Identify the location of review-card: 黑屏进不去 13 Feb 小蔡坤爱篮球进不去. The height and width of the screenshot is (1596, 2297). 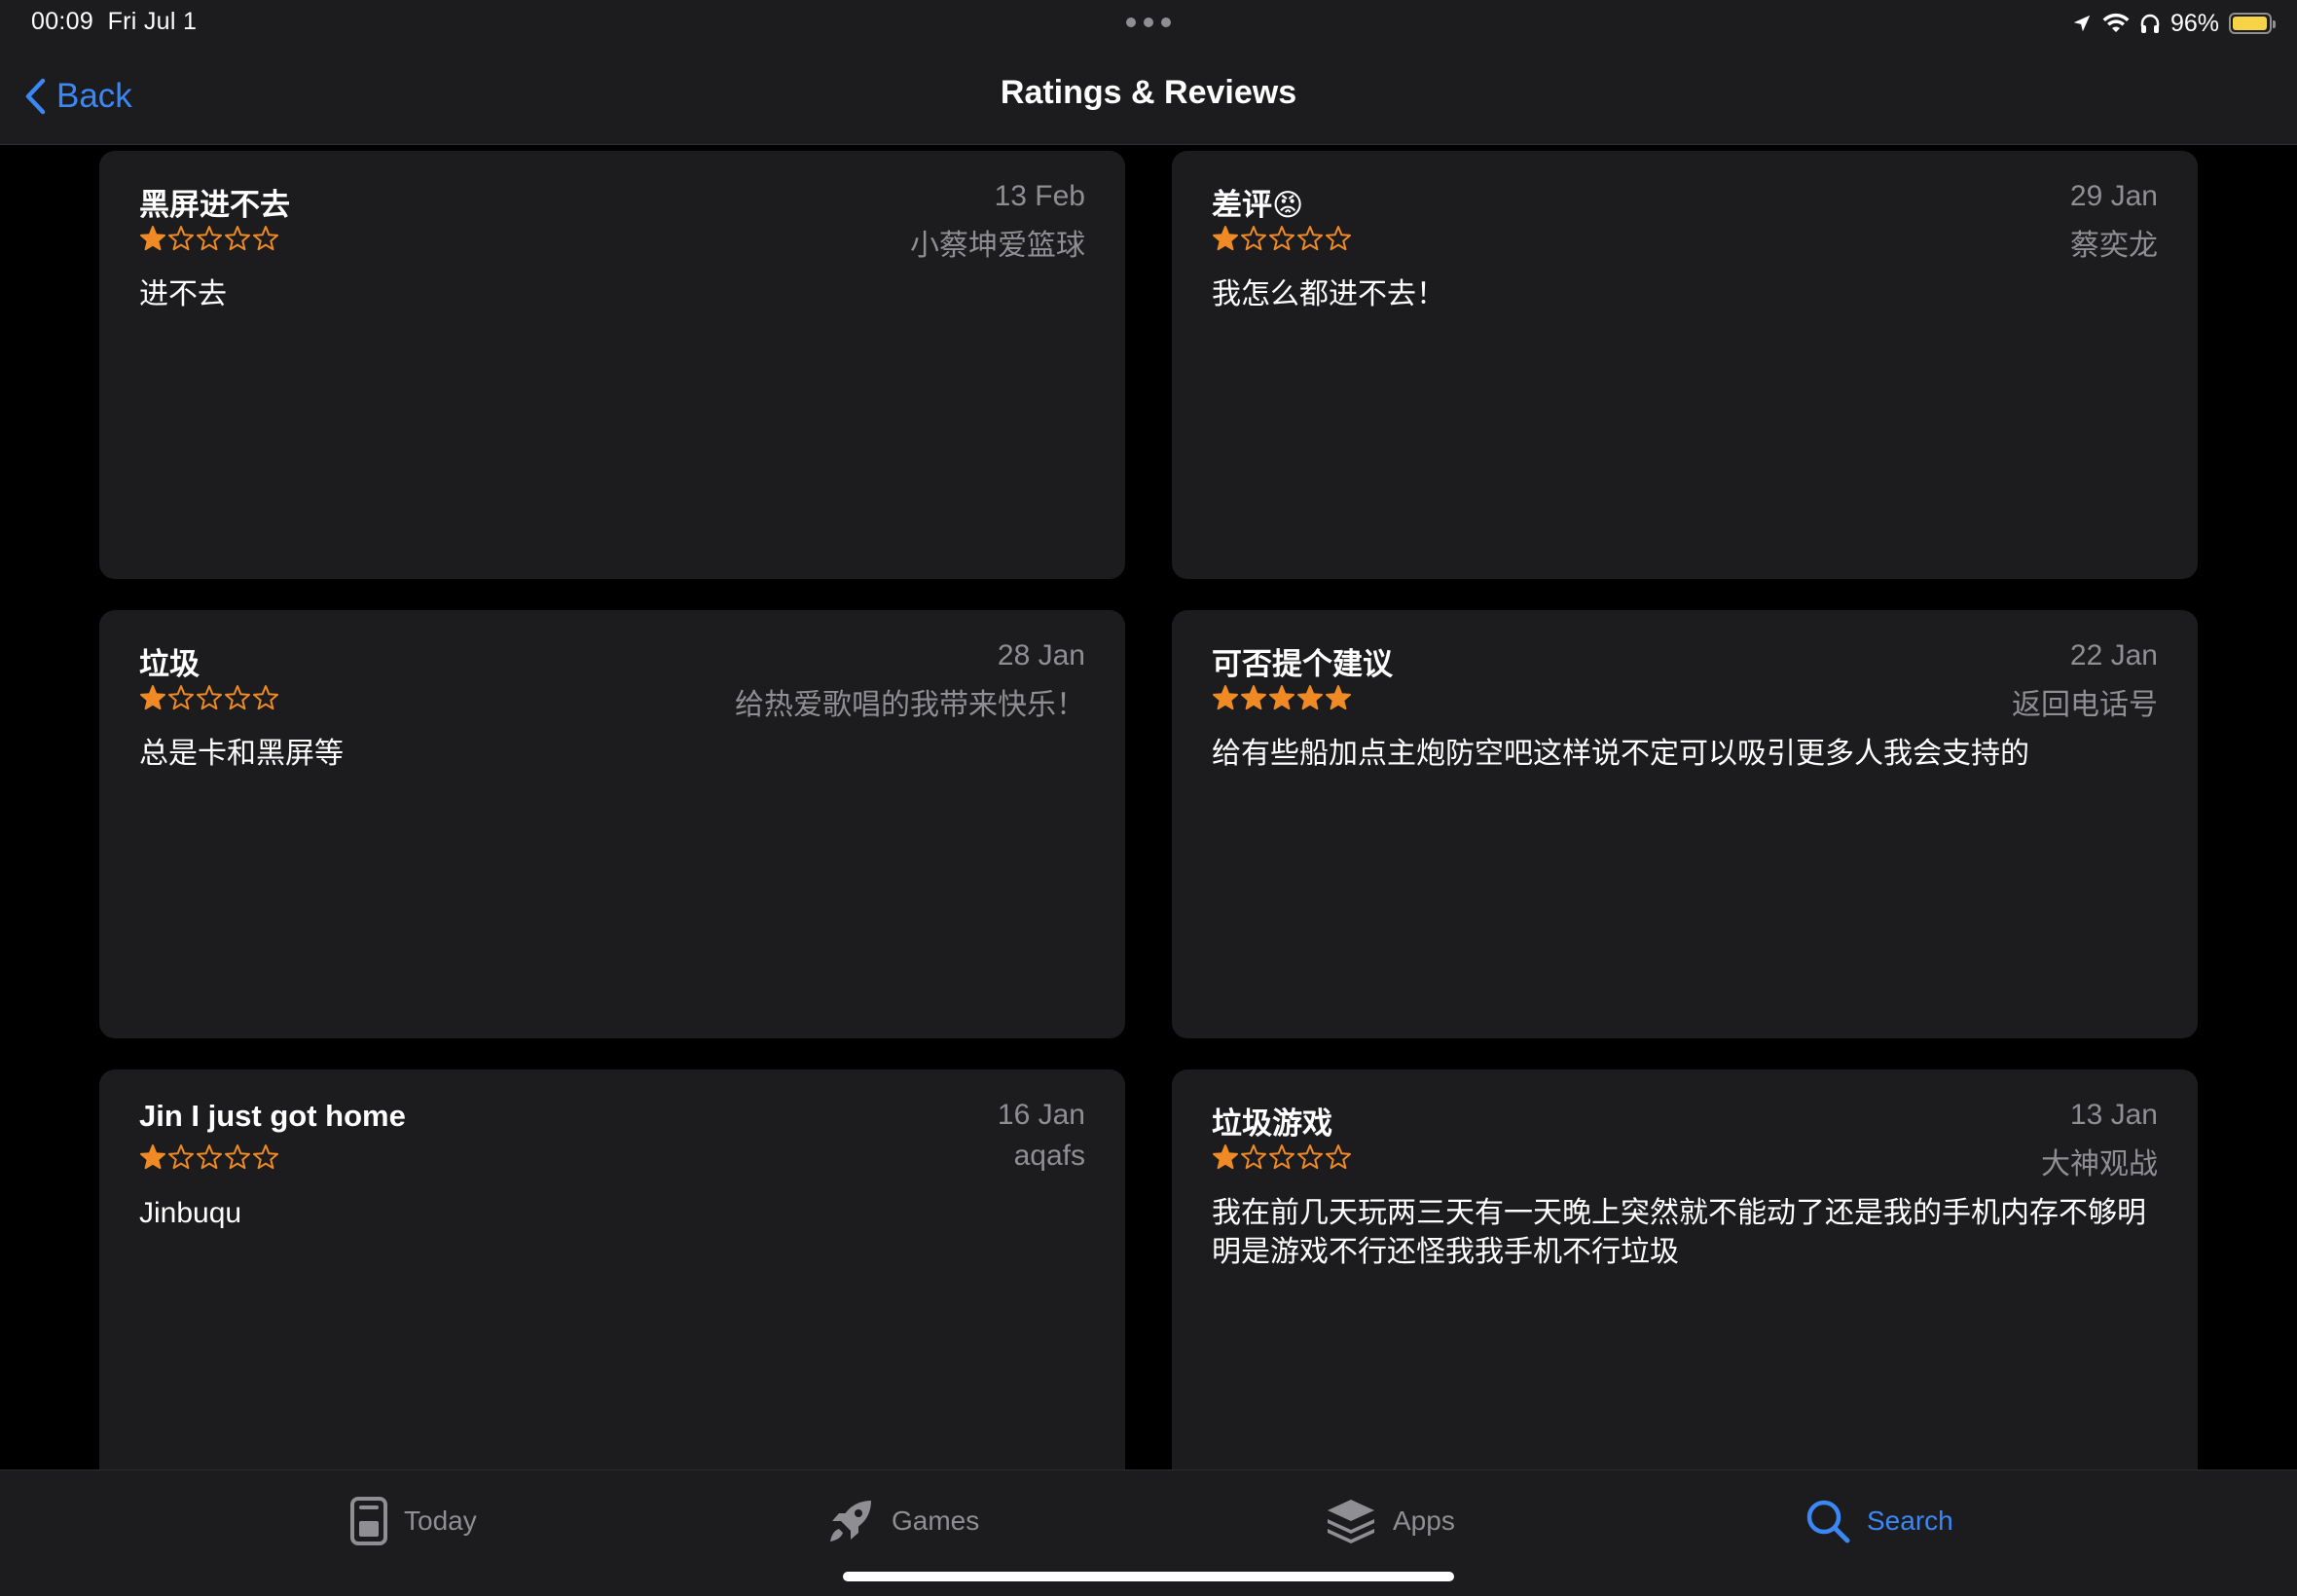
(612, 365).